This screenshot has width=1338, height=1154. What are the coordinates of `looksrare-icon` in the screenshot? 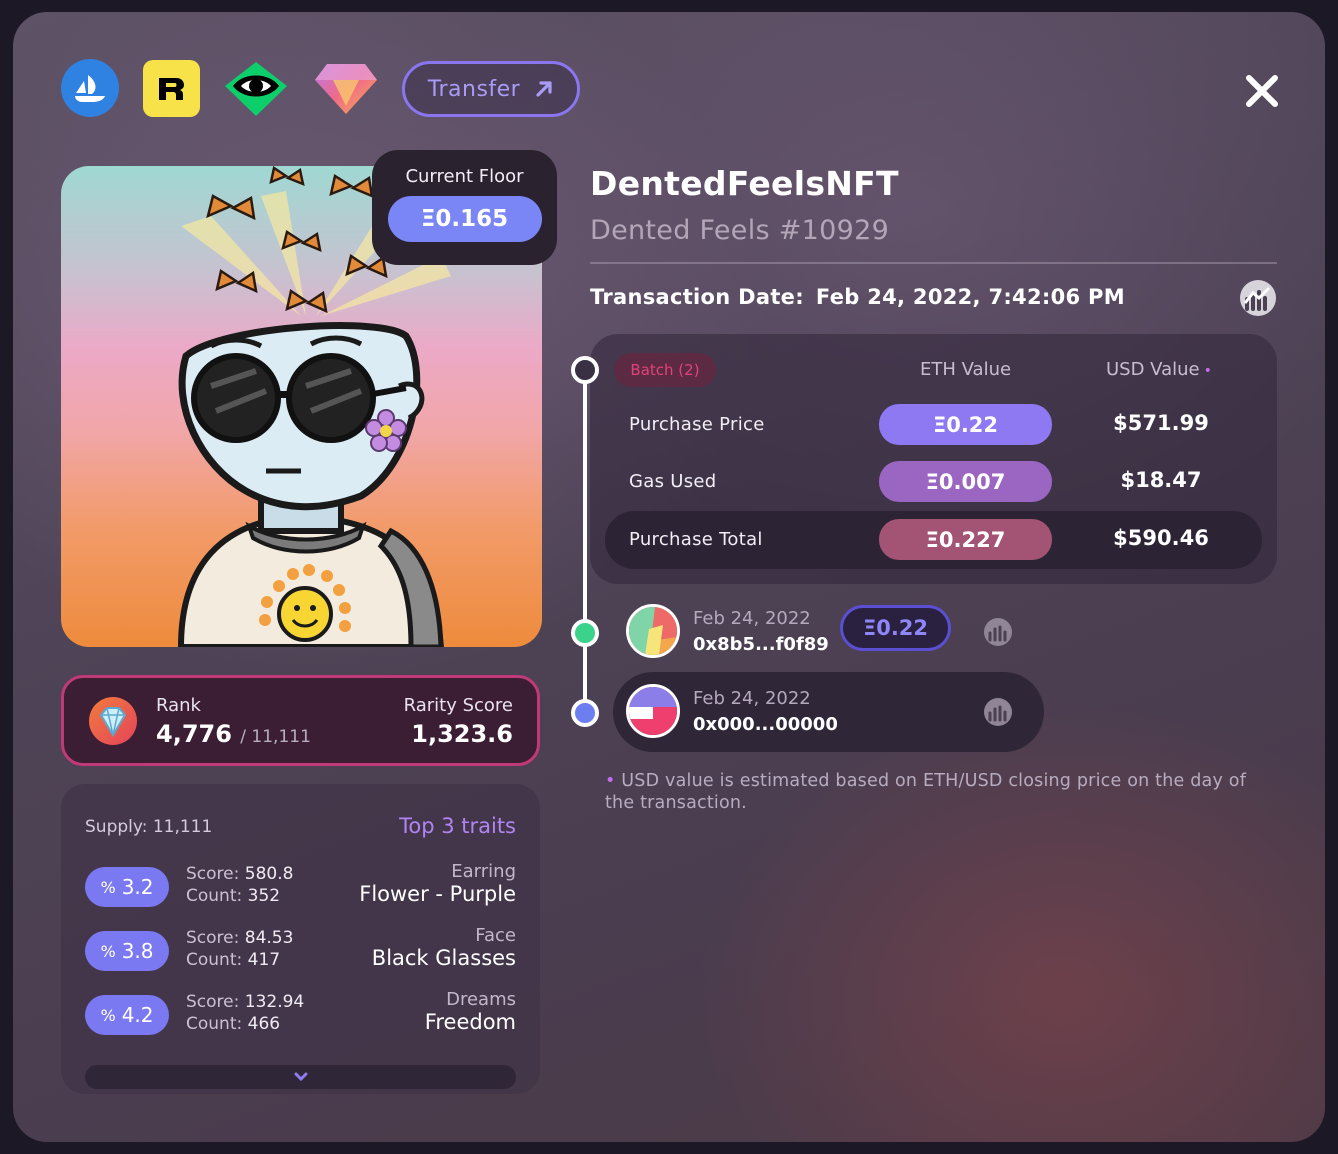 It's located at (256, 89).